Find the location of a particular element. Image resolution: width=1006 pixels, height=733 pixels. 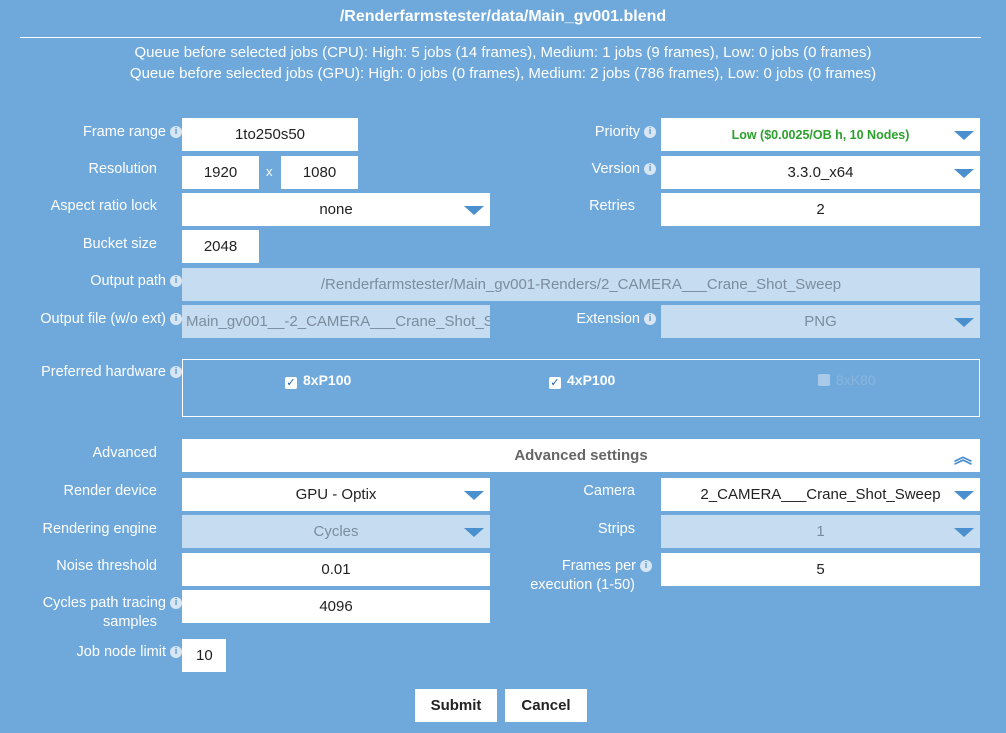

noise-threshold-input: 0.01 is located at coordinates (336, 569).